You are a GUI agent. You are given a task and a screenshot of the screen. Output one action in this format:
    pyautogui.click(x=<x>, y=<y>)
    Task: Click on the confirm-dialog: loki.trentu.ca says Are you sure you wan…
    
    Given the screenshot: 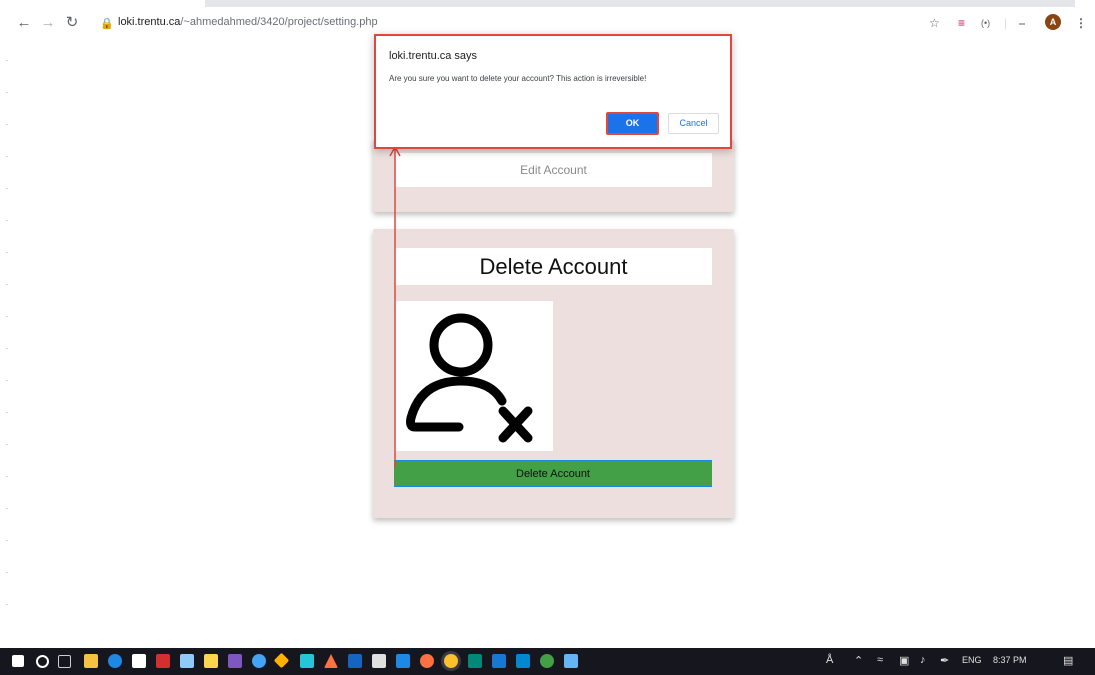 What is the action you would take?
    pyautogui.click(x=553, y=91)
    